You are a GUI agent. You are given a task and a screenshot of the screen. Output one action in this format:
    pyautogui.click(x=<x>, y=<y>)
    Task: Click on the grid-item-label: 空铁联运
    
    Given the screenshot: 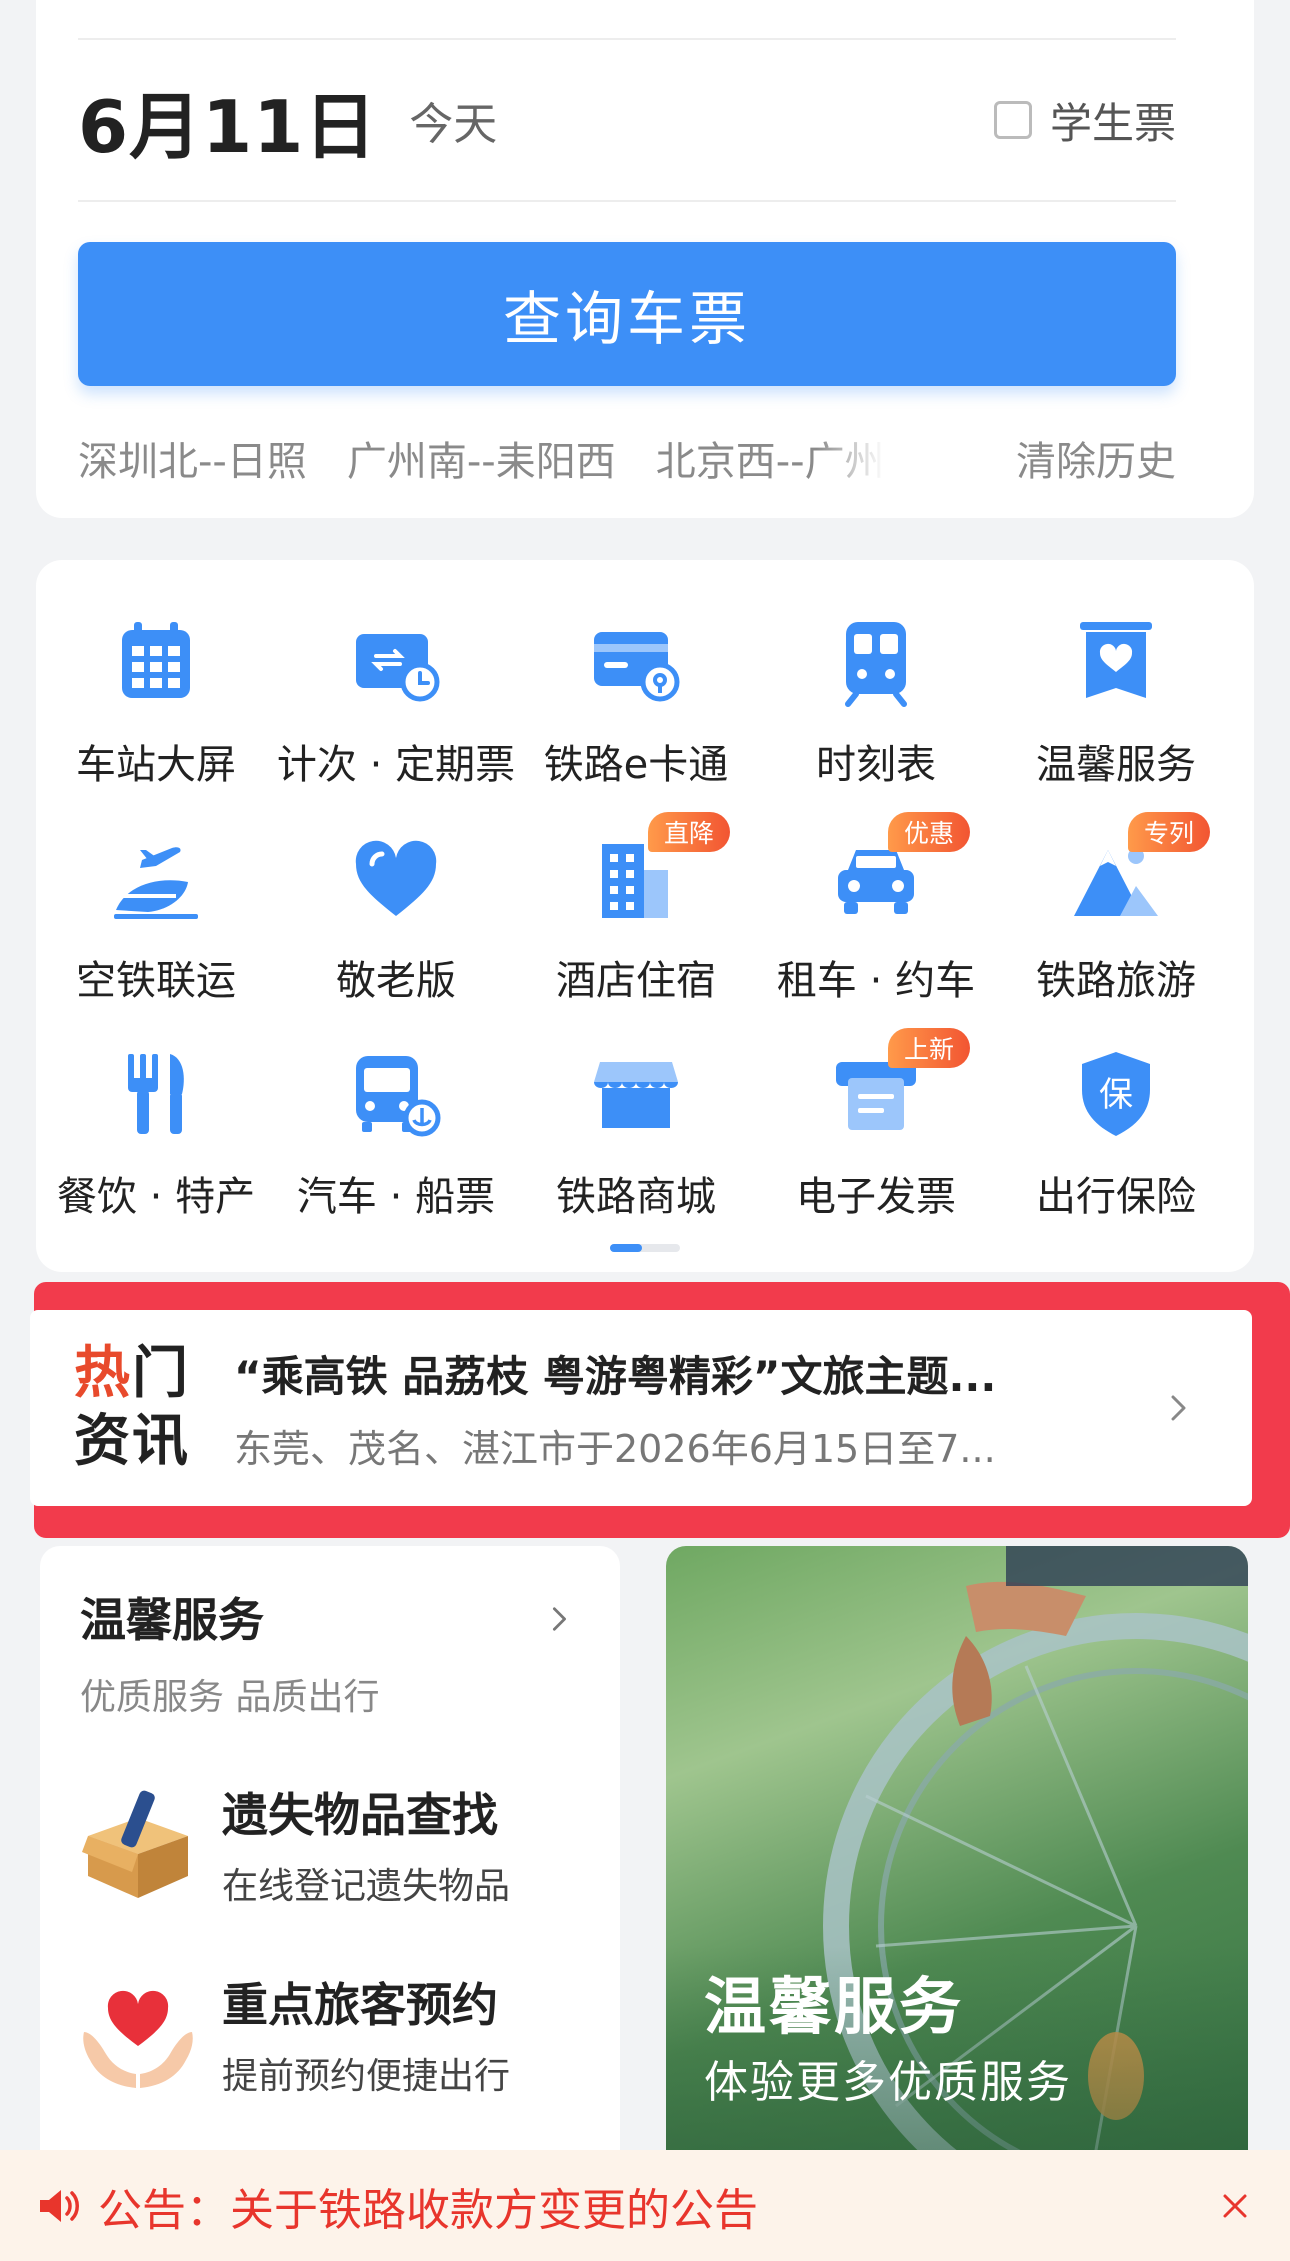 What is the action you would take?
    pyautogui.click(x=156, y=981)
    